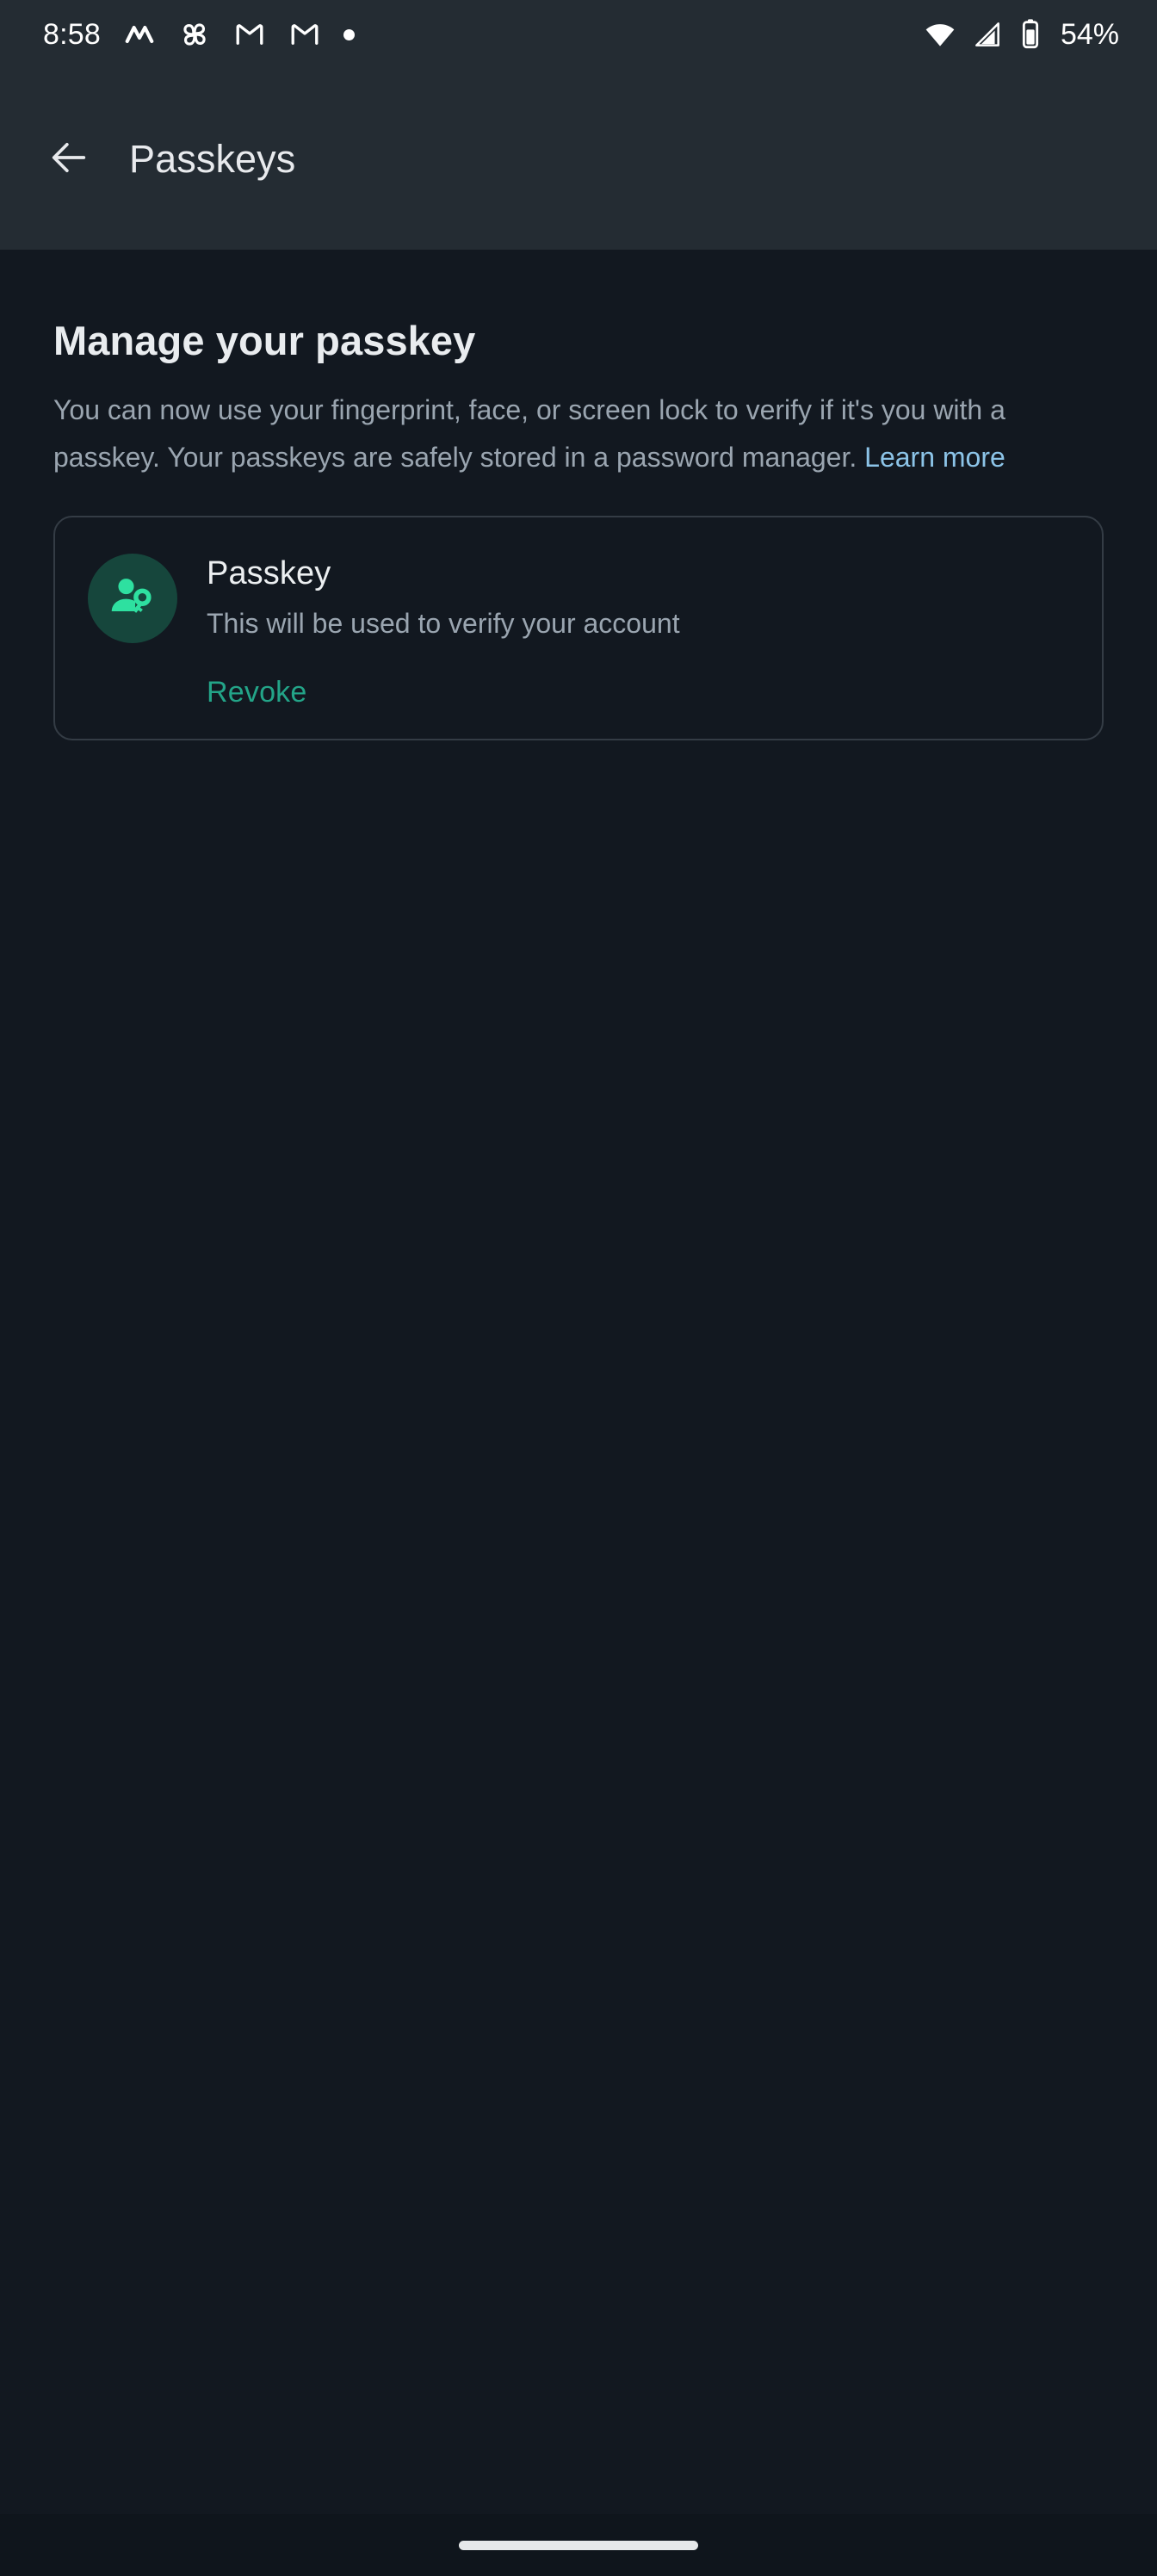 This screenshot has height=2576, width=1157. What do you see at coordinates (349, 34) in the screenshot?
I see `notification-dot-icon` at bounding box center [349, 34].